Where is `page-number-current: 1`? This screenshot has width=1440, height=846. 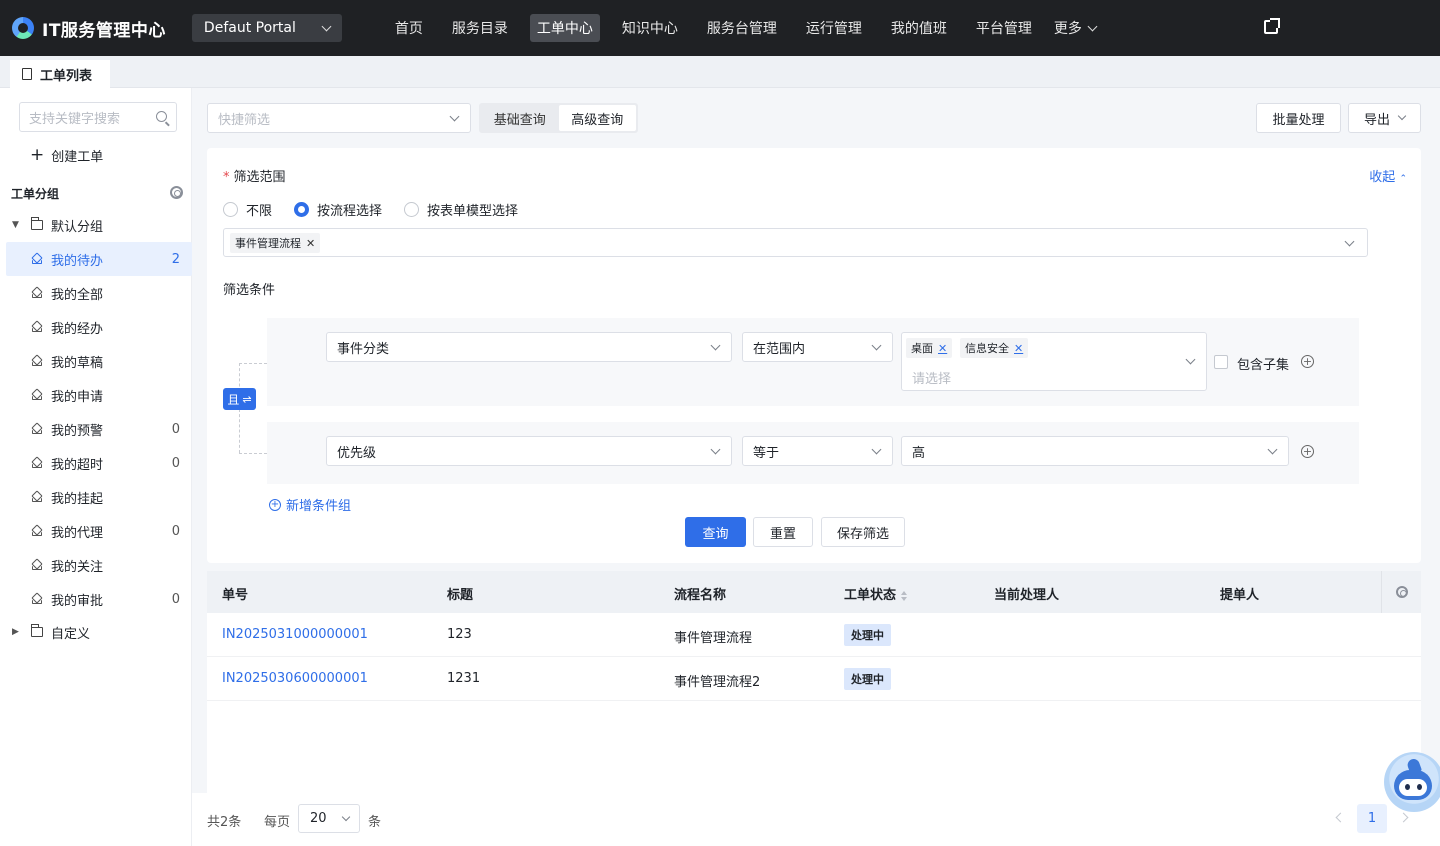 page-number-current: 1 is located at coordinates (1372, 818).